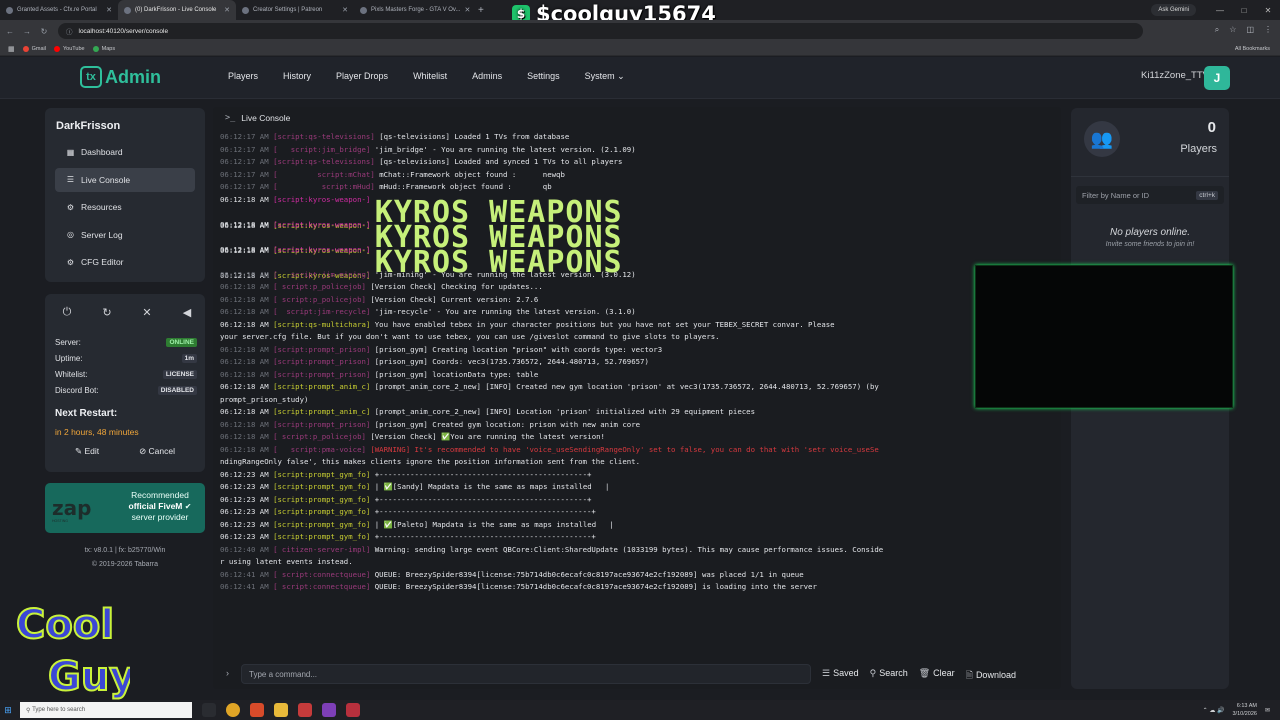 The image size is (1280, 720). Describe the element at coordinates (322, 549) in the screenshot. I see `log-source: [ citizen-server-impl]` at that location.